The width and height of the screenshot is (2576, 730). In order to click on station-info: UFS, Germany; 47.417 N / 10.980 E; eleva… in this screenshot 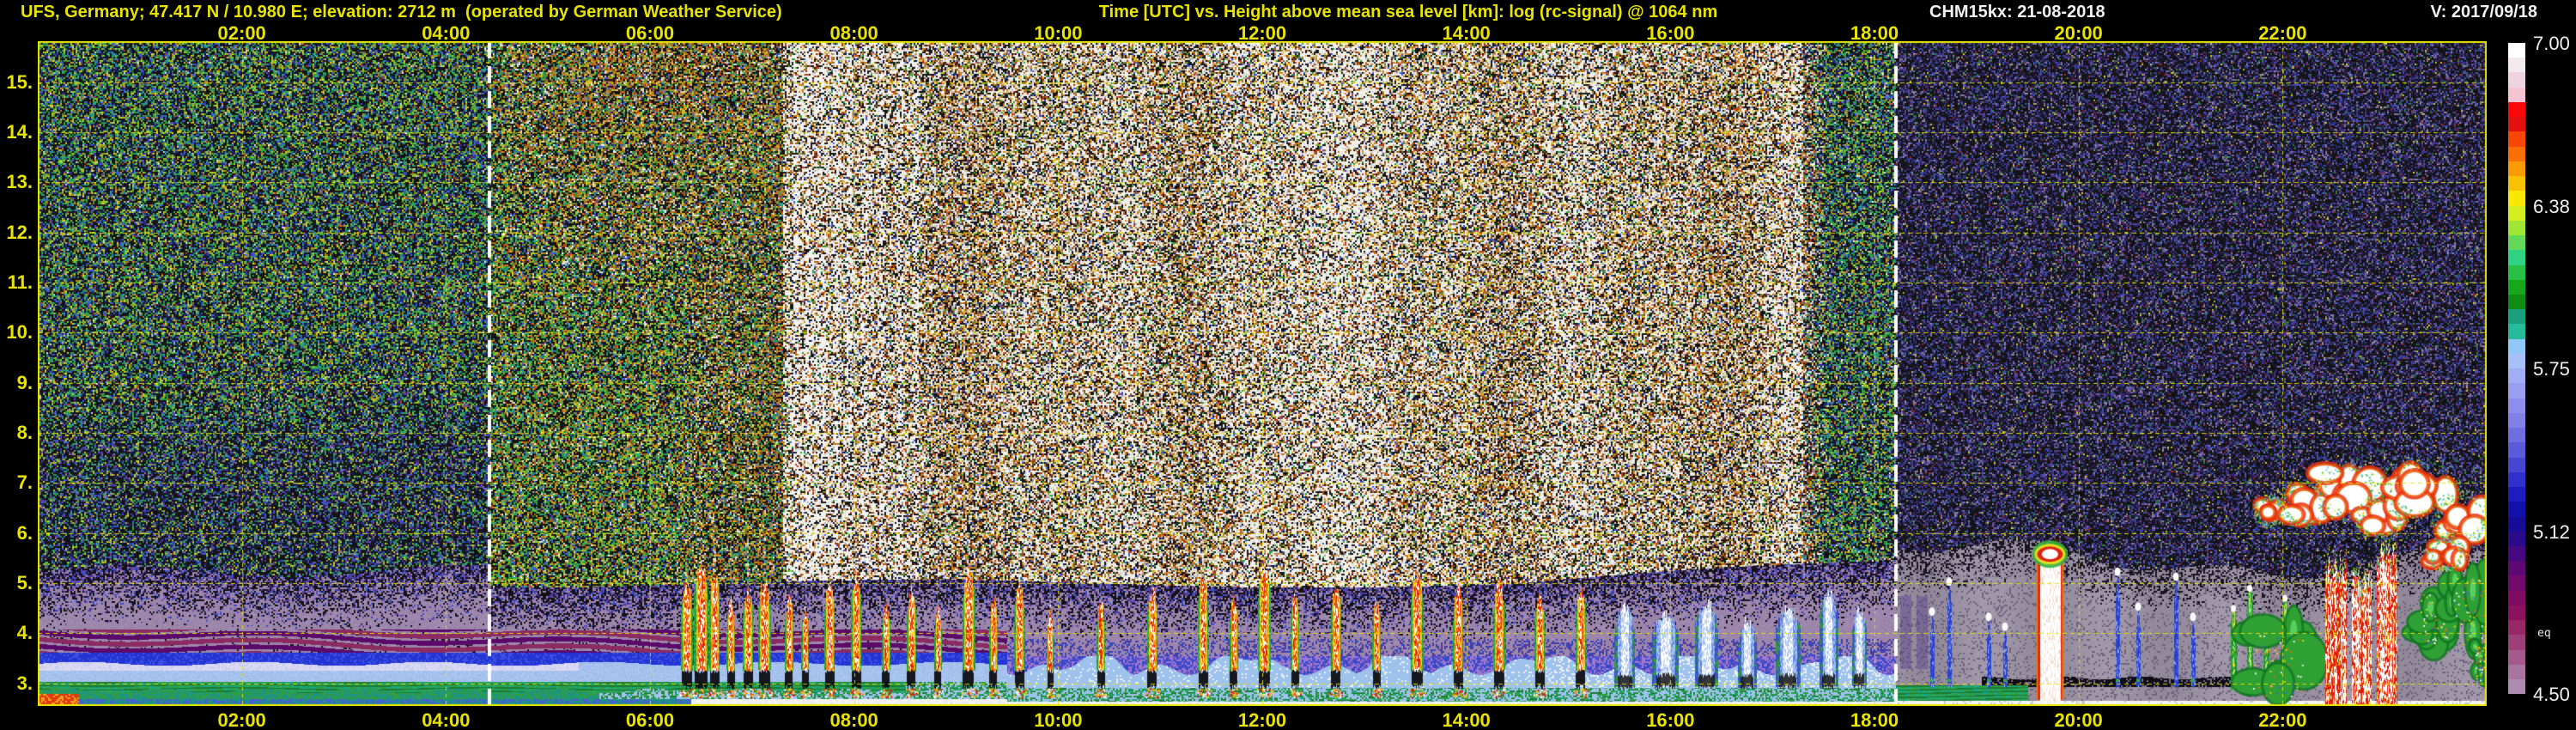, I will do `click(401, 12)`.